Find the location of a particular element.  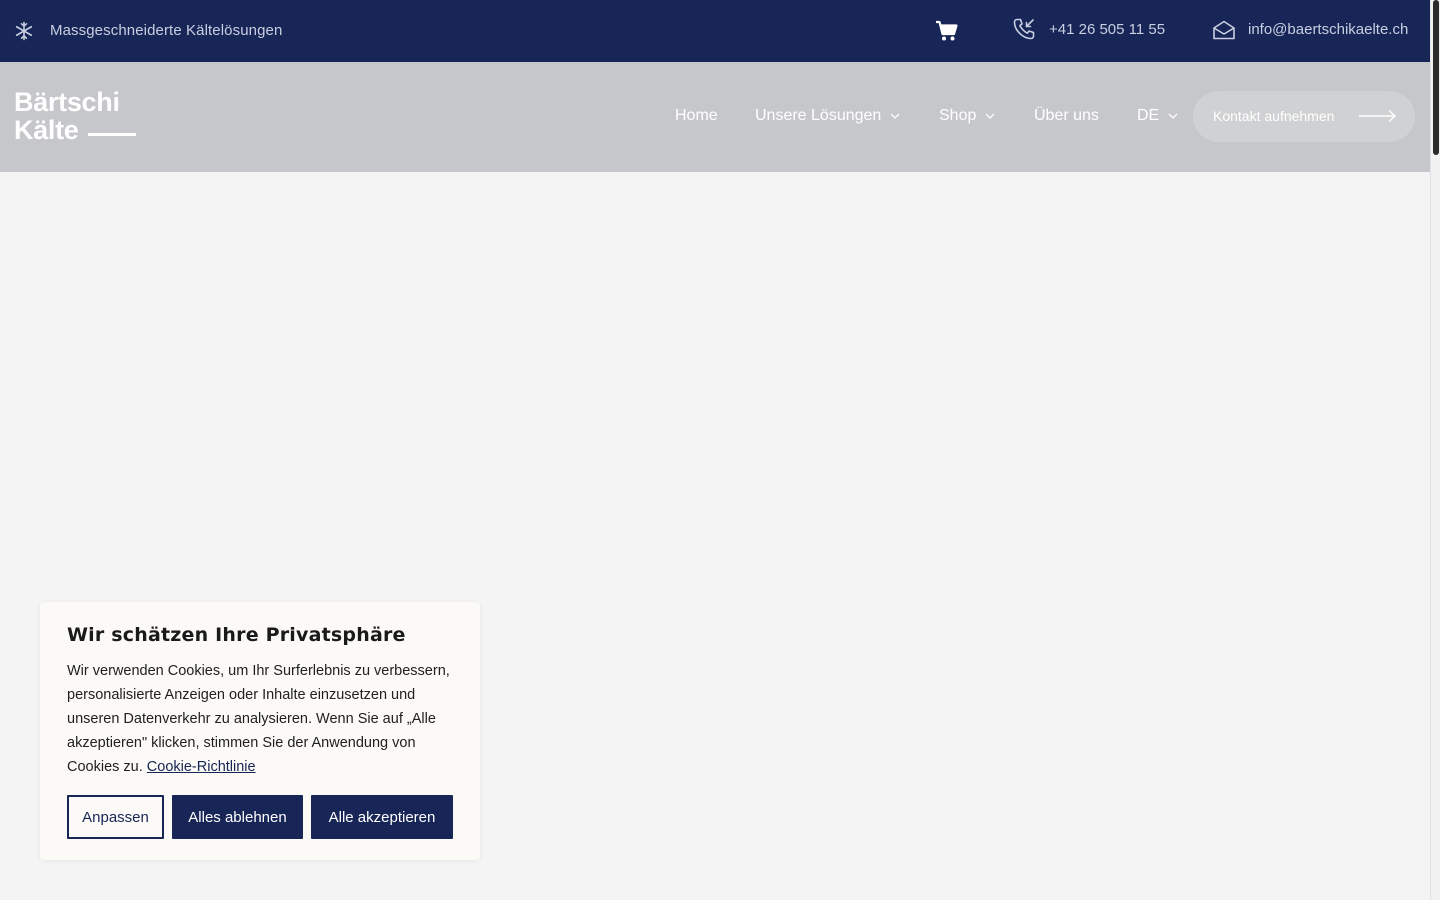

scrollbar-thumb is located at coordinates (1436, 77).